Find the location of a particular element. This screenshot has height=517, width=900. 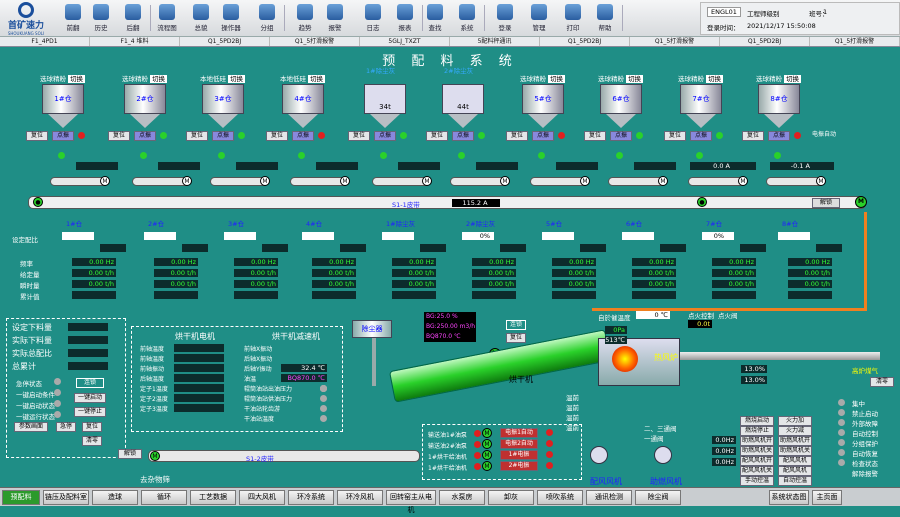

belt-s1-2-motor: M is located at coordinates (155, 456).